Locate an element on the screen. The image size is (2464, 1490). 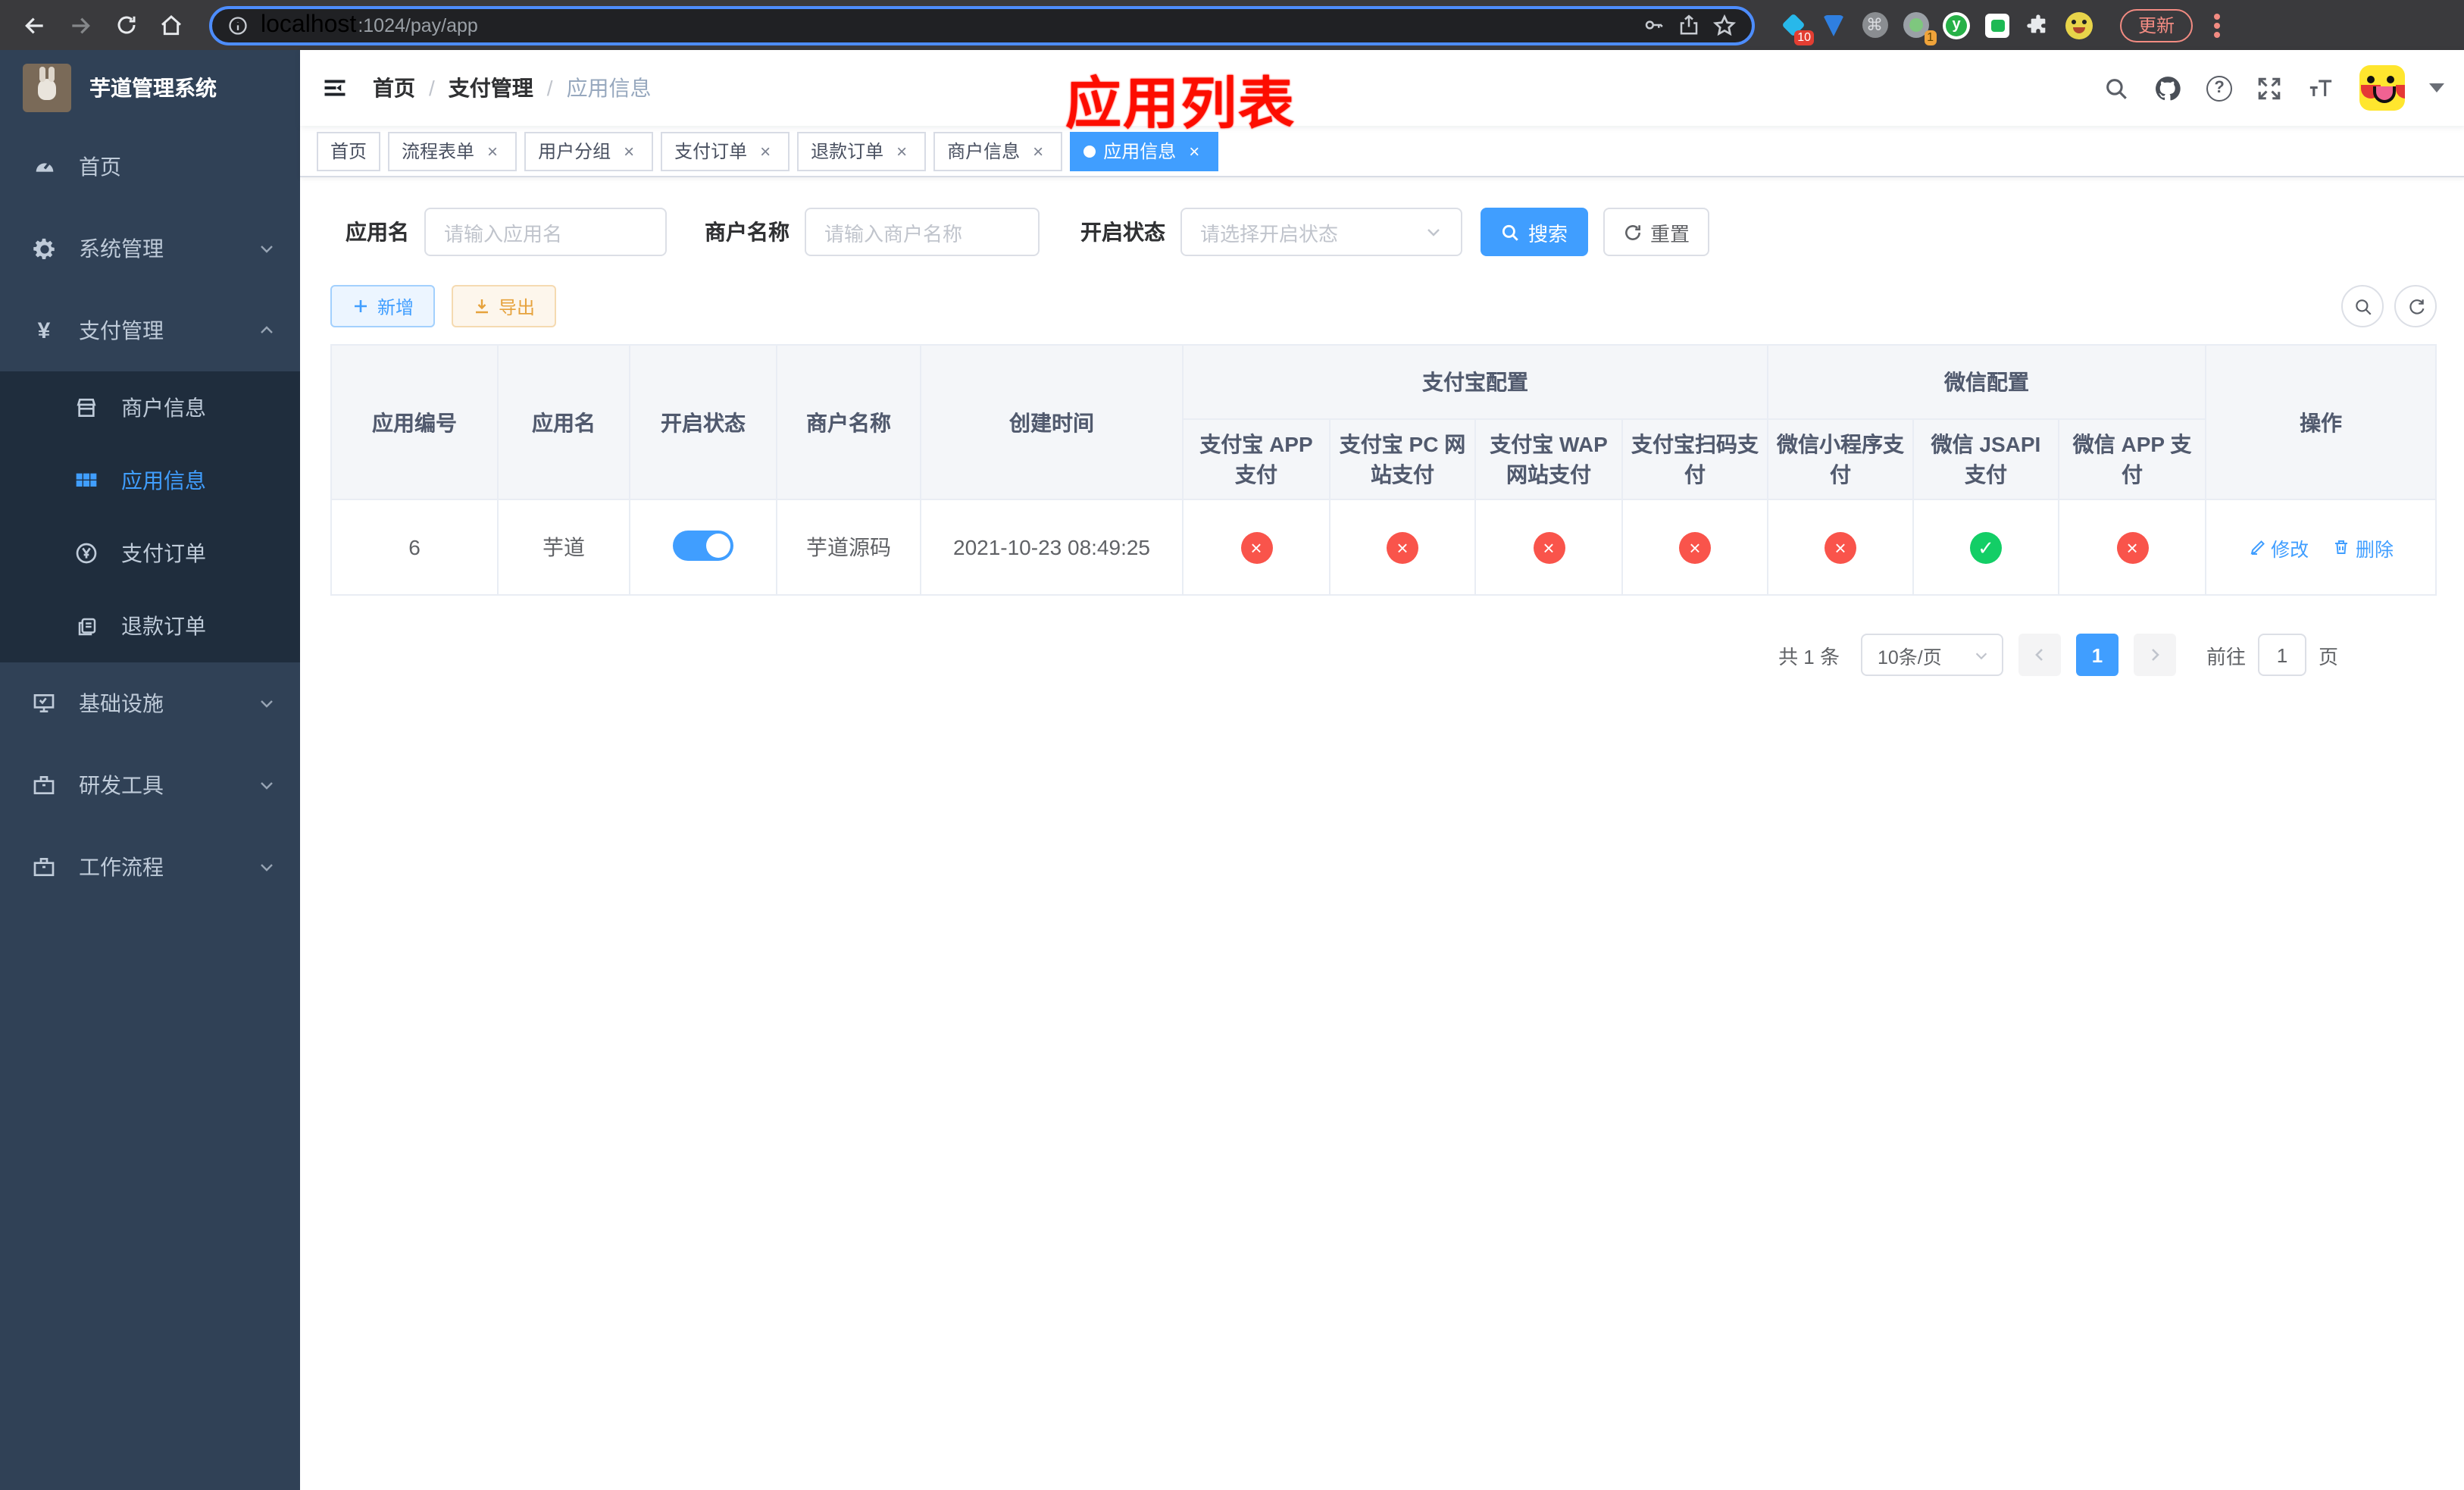
ext-puzzle-icon is located at coordinates (2038, 25).